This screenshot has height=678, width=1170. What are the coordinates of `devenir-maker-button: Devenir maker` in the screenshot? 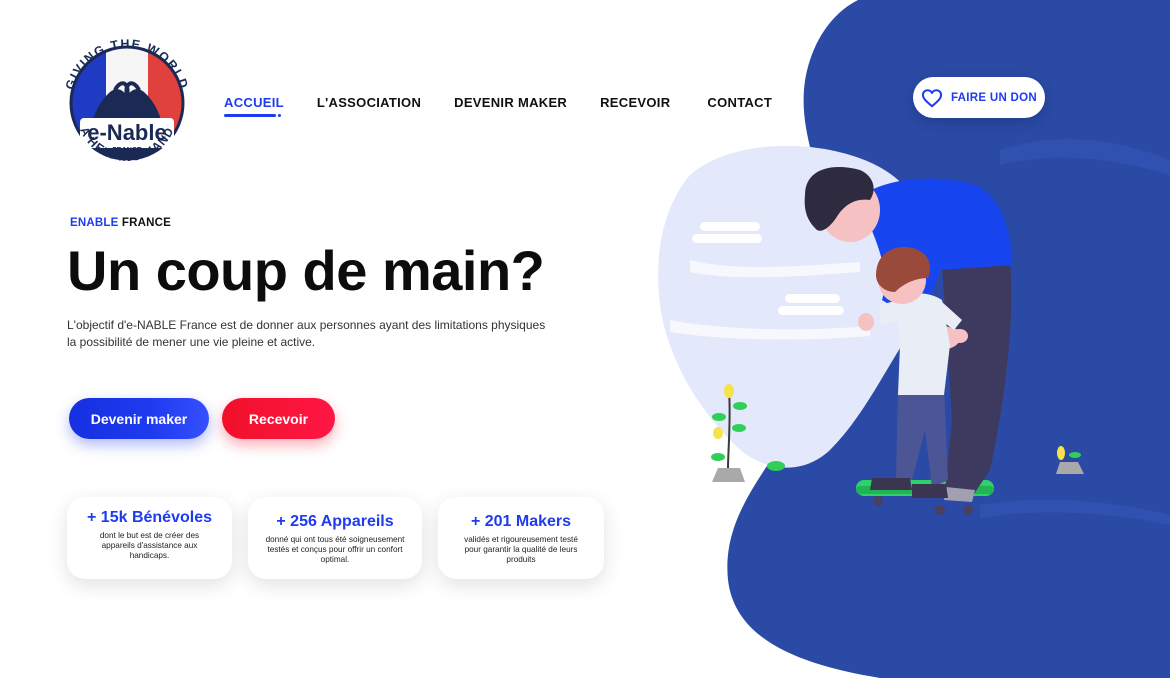 It's located at (139, 418).